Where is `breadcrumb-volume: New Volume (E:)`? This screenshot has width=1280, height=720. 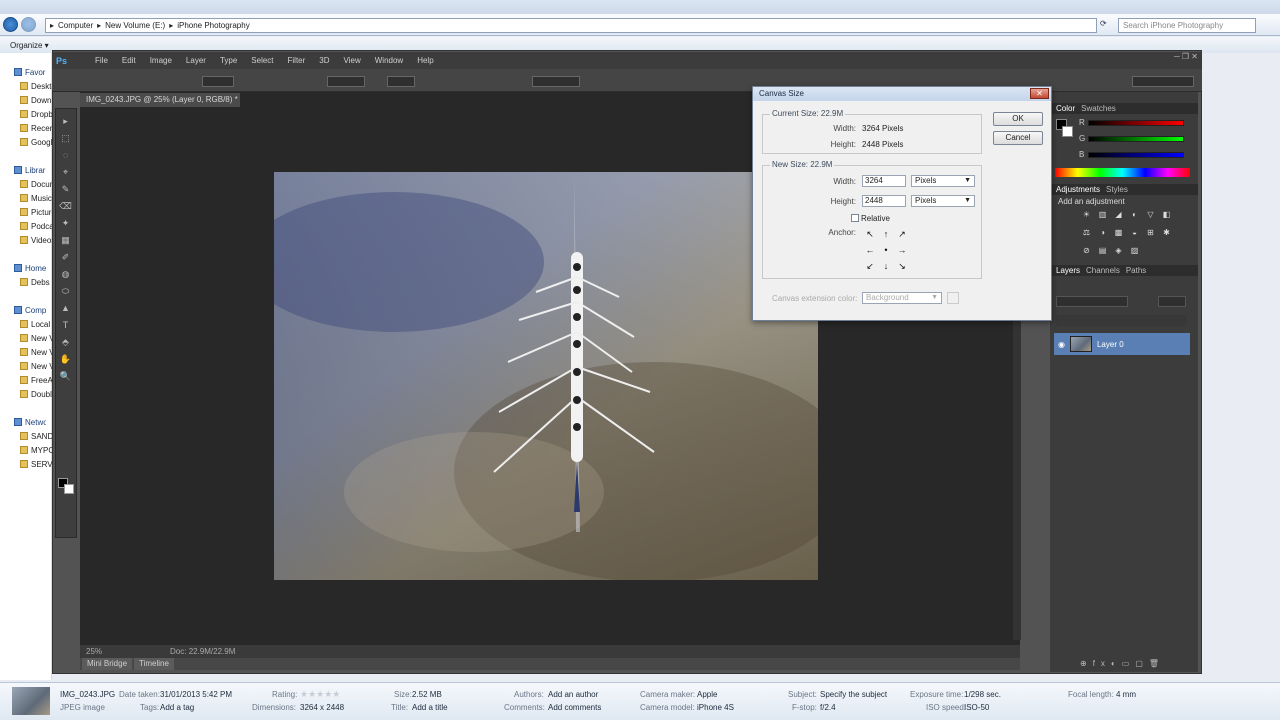 breadcrumb-volume: New Volume (E:) is located at coordinates (135, 25).